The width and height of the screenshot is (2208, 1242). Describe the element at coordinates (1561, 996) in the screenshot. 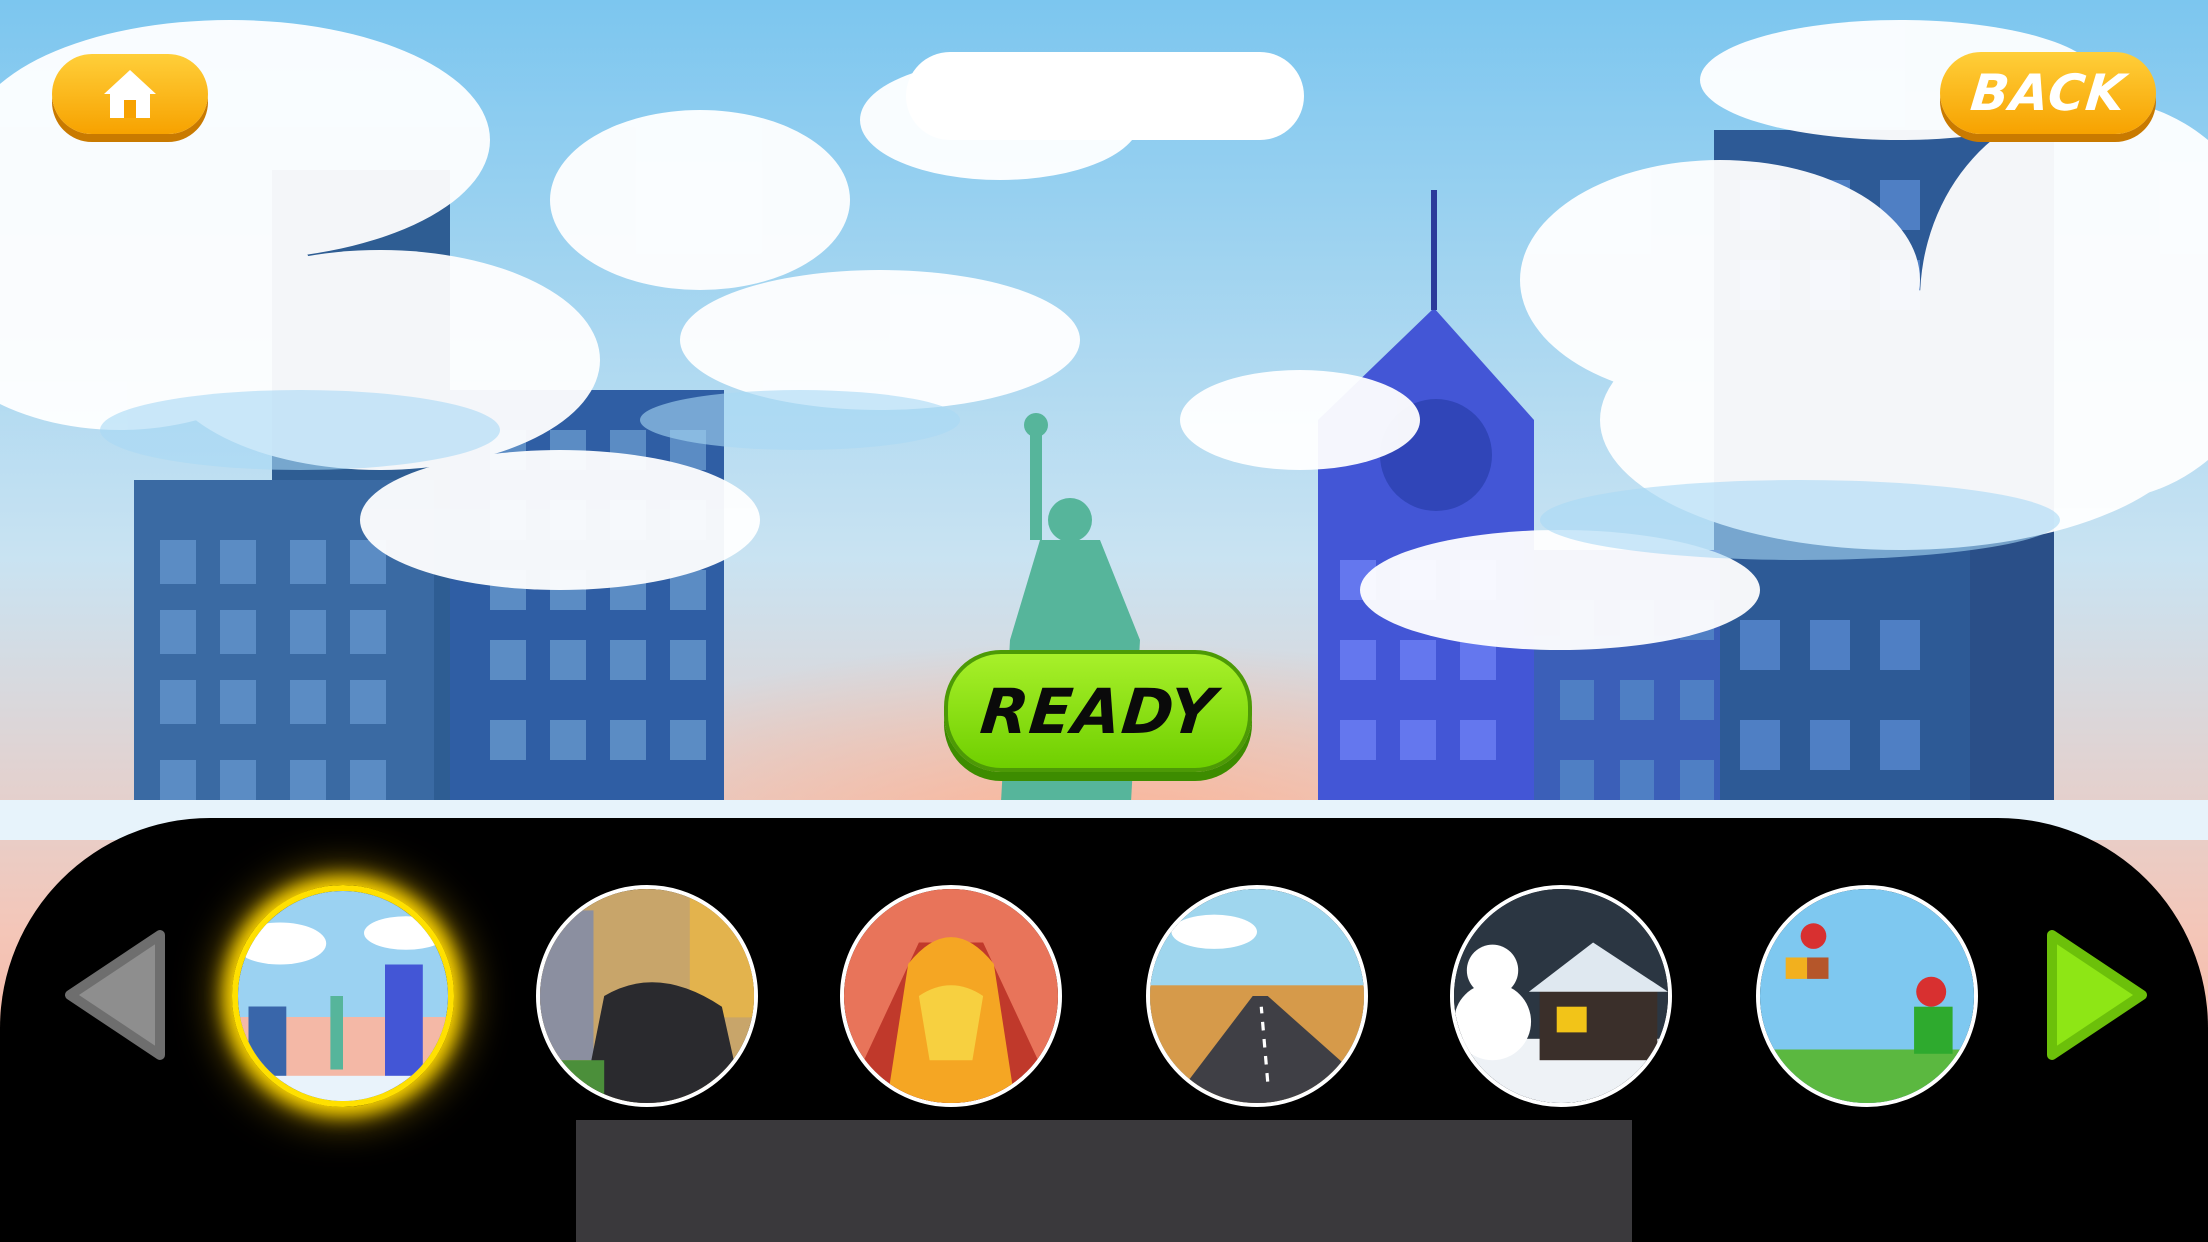

I see `level-thumb-snow-house` at that location.